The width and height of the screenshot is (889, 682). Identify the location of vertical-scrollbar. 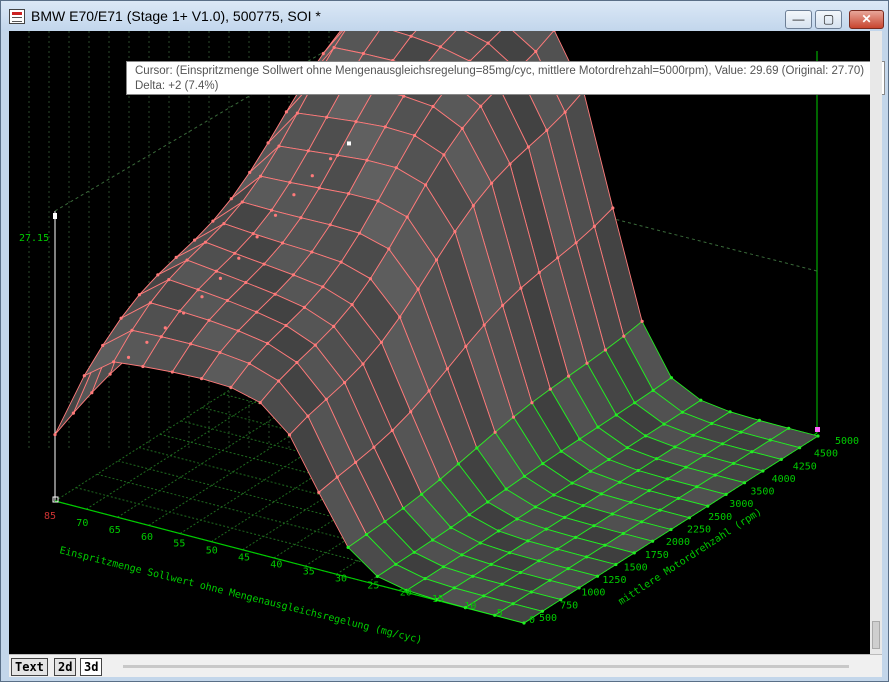
(876, 342).